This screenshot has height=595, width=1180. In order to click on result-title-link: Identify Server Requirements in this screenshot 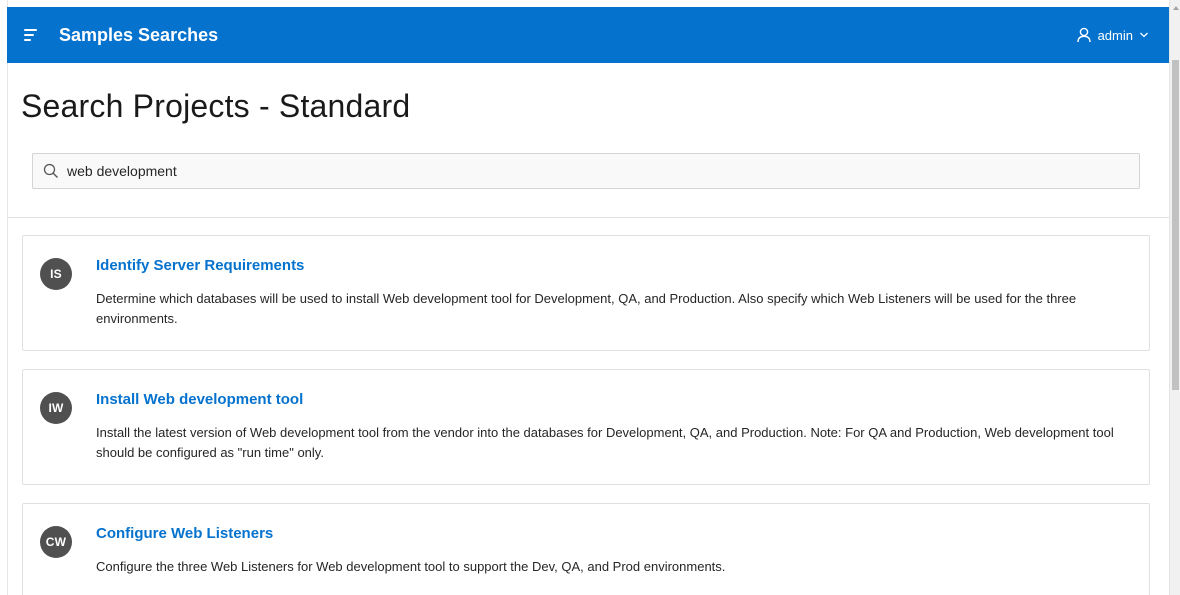, I will do `click(200, 265)`.